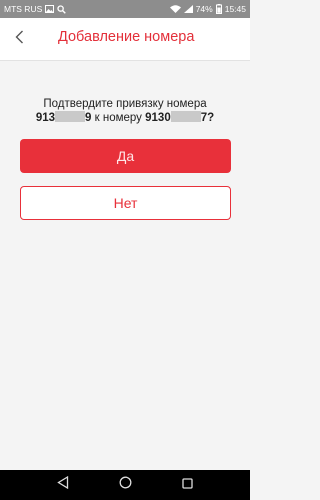  I want to click on page-title: Добавление номера, so click(126, 37).